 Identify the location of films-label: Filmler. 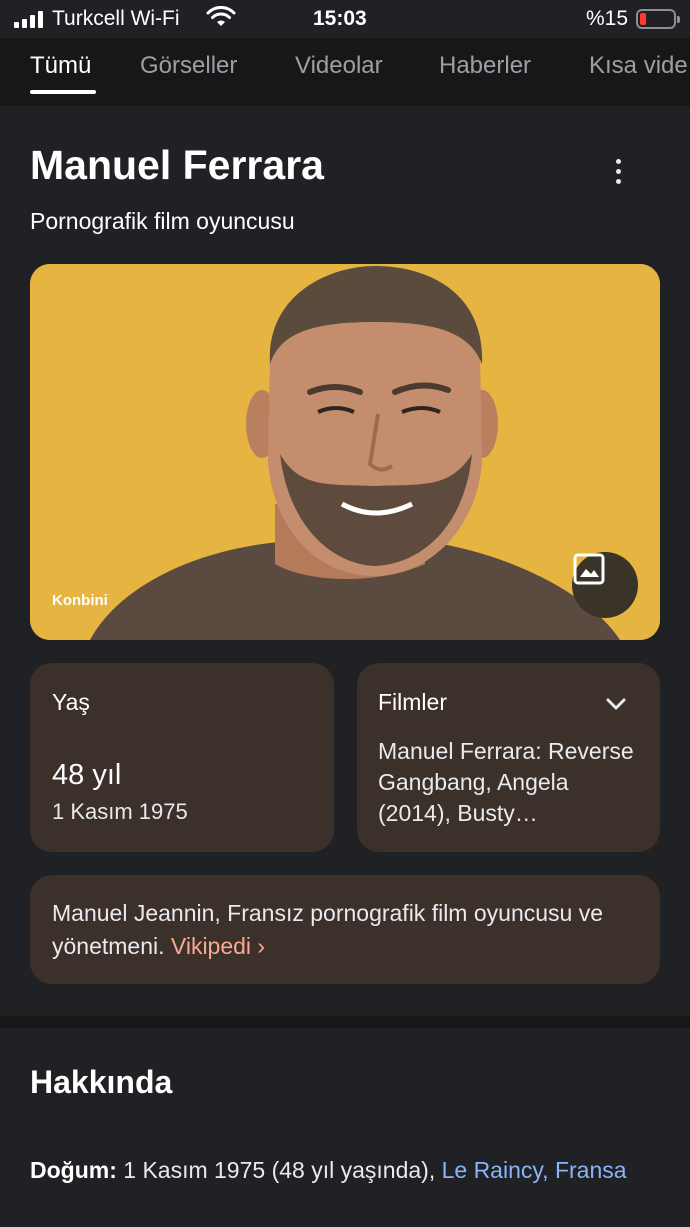
(412, 702).